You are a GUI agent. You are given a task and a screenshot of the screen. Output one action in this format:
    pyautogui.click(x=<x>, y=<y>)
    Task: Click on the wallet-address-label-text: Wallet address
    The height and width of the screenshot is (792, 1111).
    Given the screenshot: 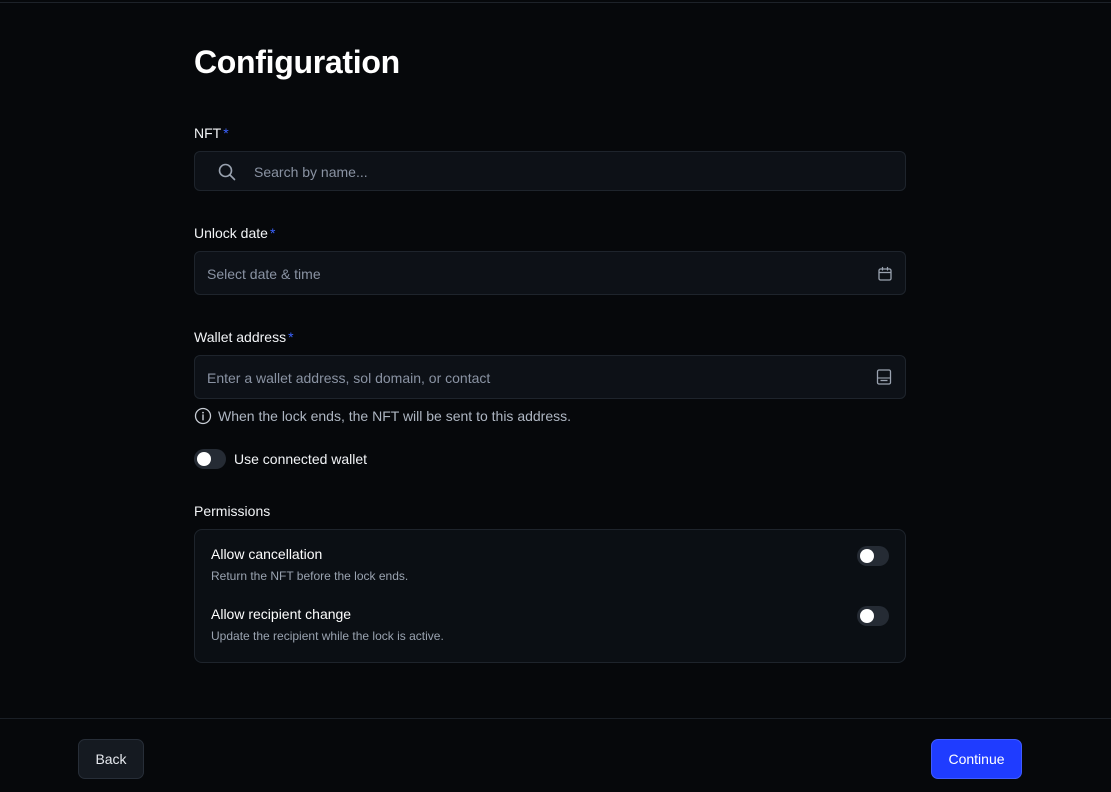 What is the action you would take?
    pyautogui.click(x=240, y=337)
    